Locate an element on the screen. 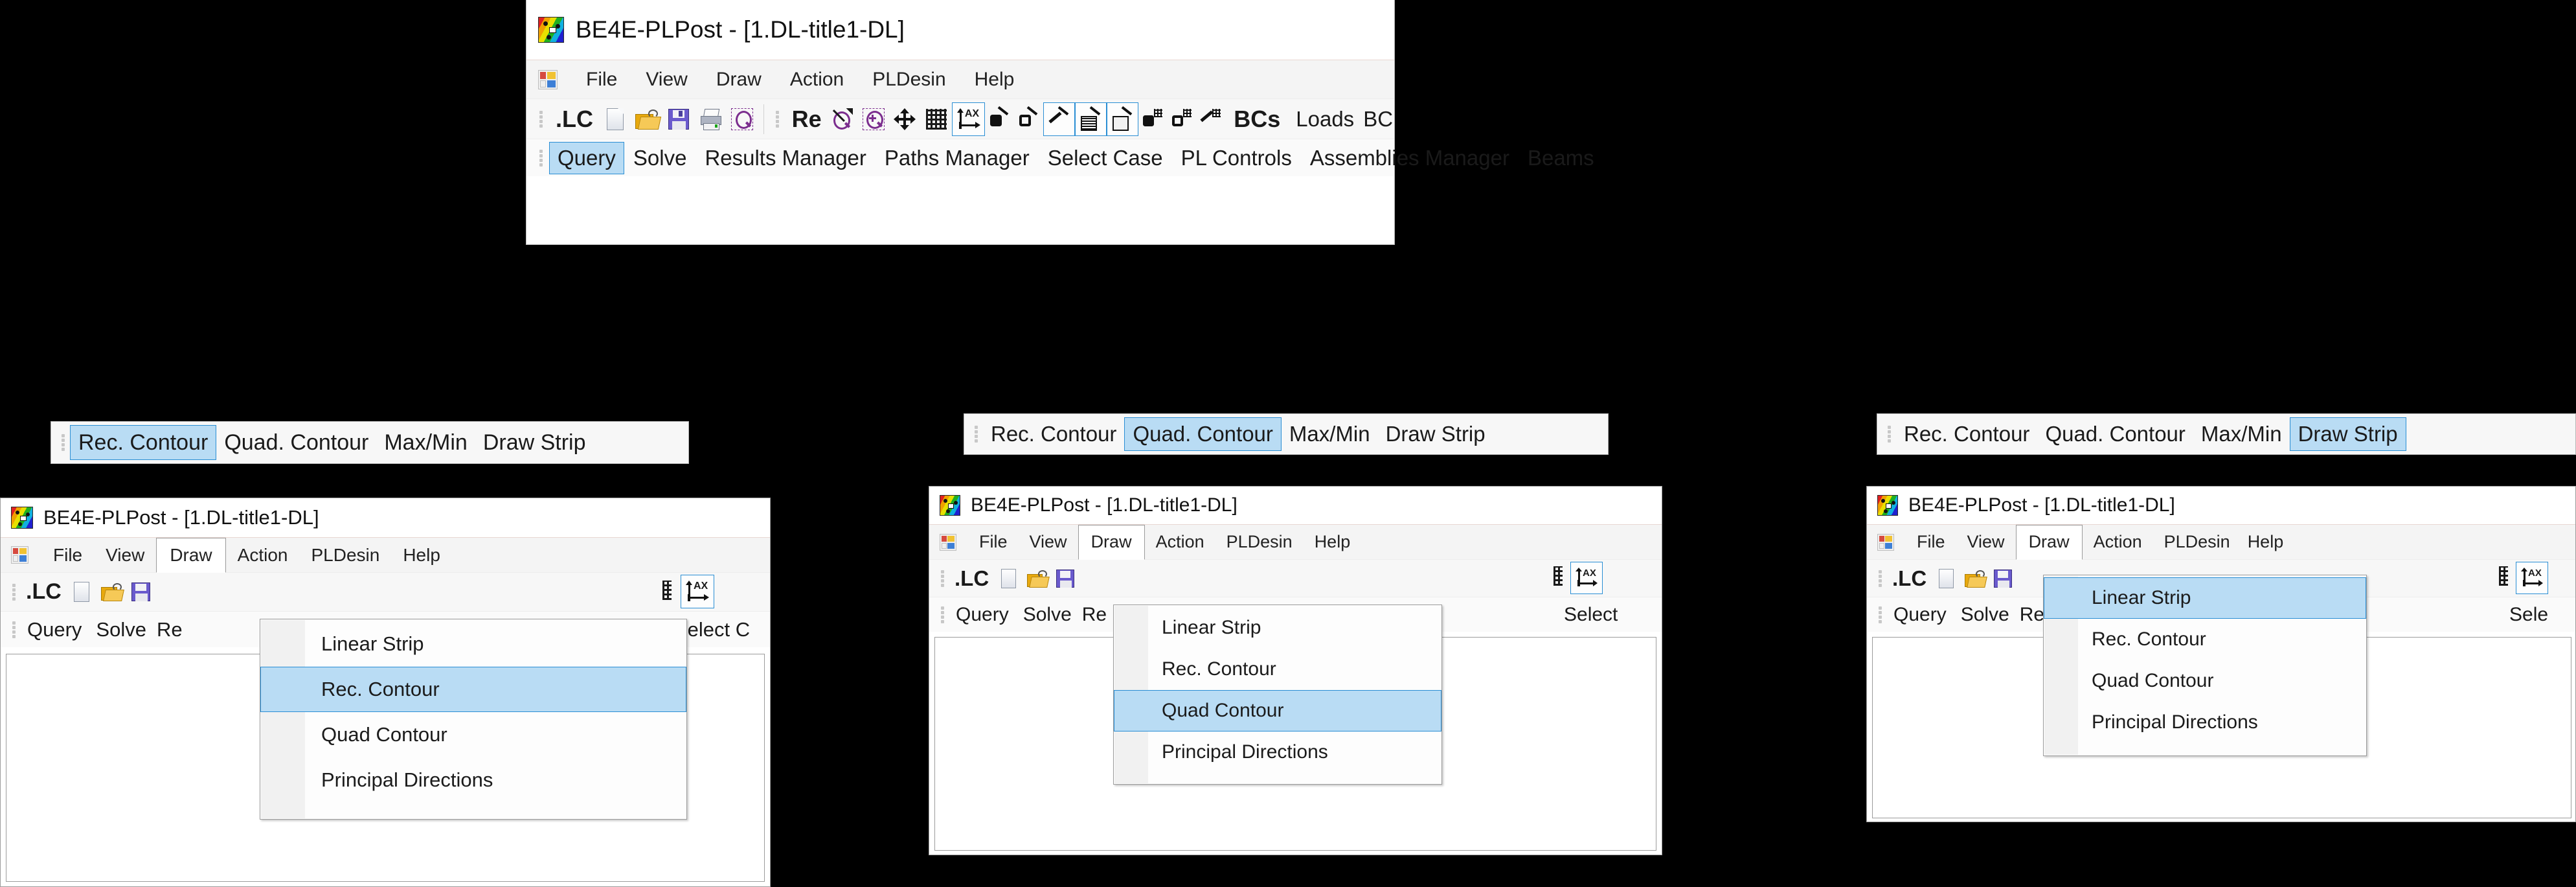 This screenshot has width=2576, height=887. toolbar-button-solve: Solve is located at coordinates (660, 158).